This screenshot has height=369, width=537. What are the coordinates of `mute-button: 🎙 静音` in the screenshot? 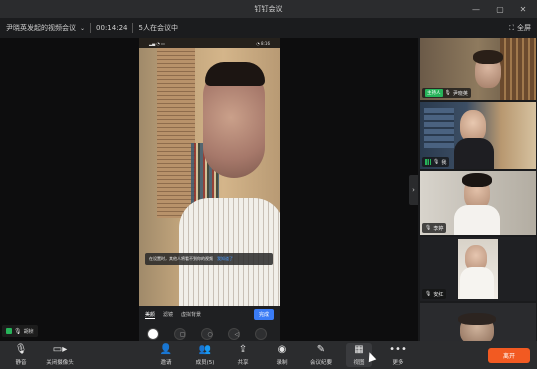 It's located at (21, 355).